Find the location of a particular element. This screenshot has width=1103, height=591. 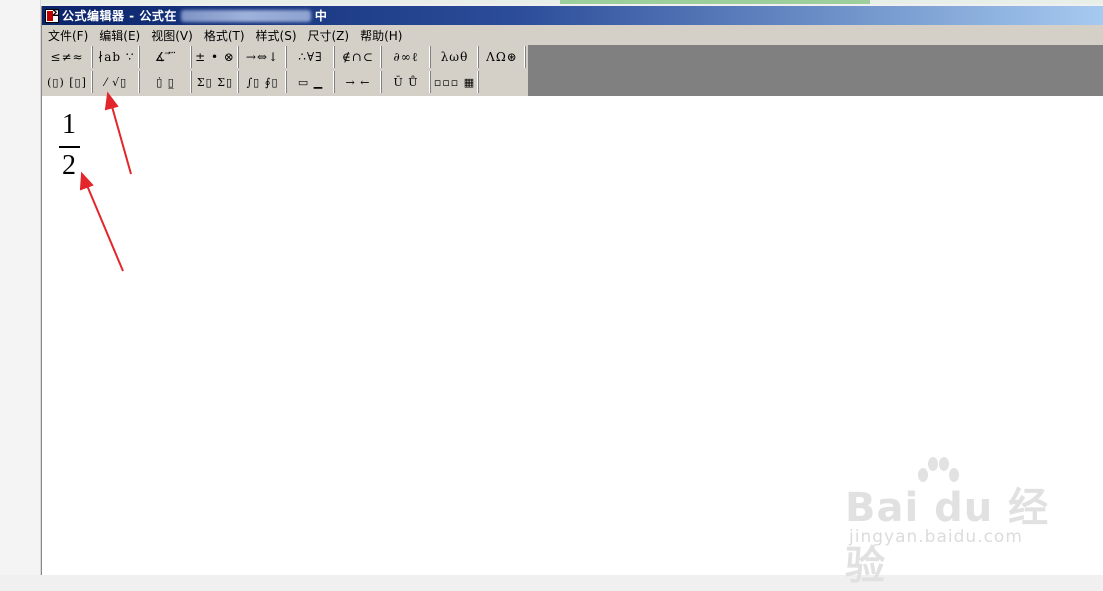

baidu-jingyan-watermark: Bai du 经验 jingyan.baidu.com is located at coordinates (955, 522).